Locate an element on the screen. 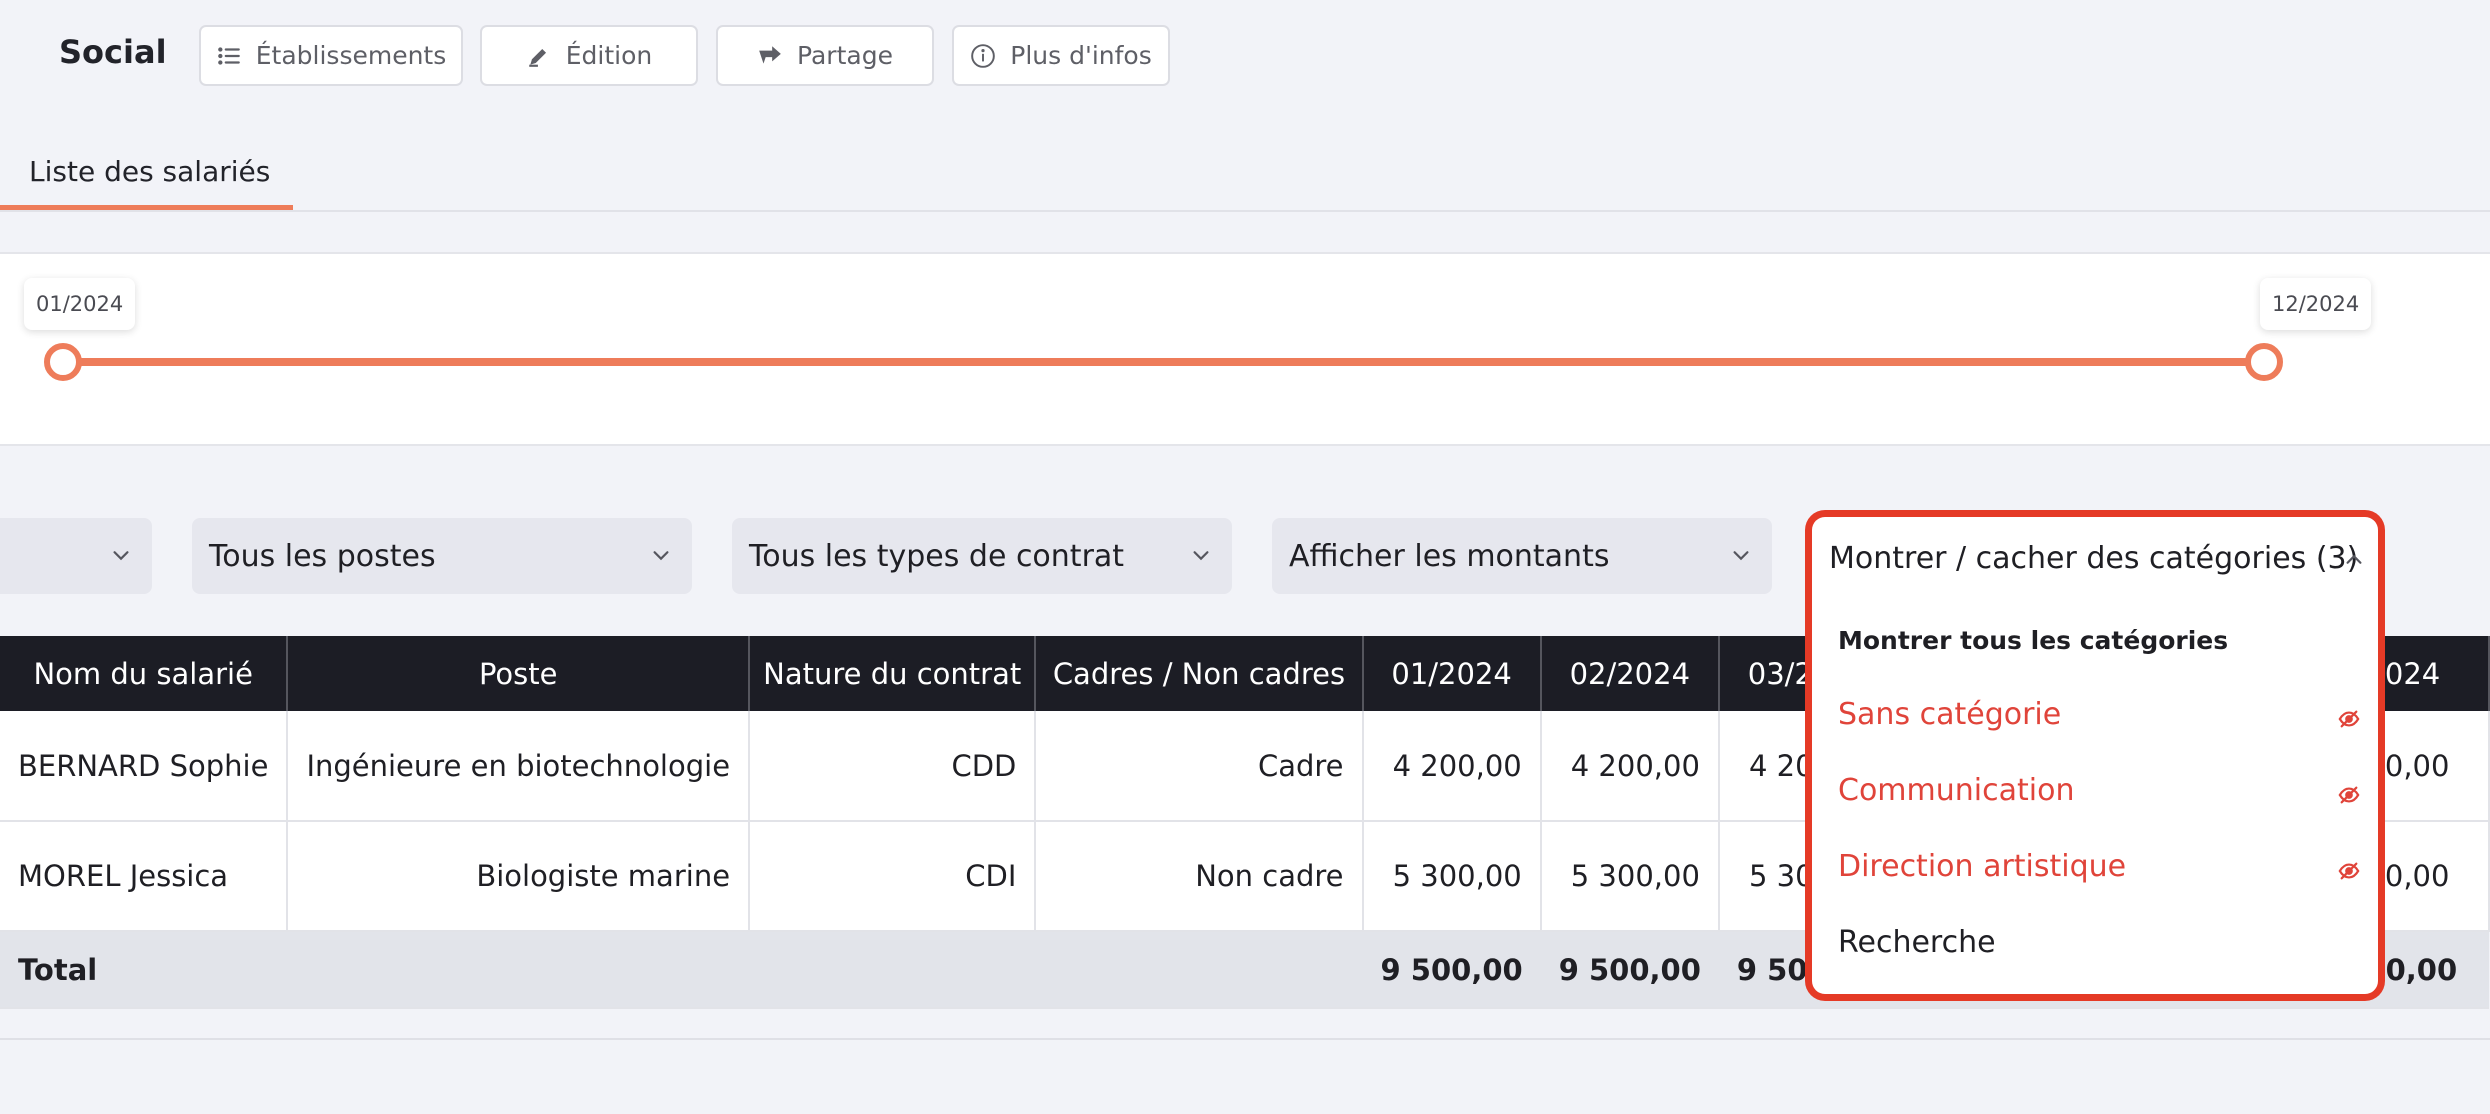  tab-employee-list: Liste des salariés is located at coordinates (146, 171).